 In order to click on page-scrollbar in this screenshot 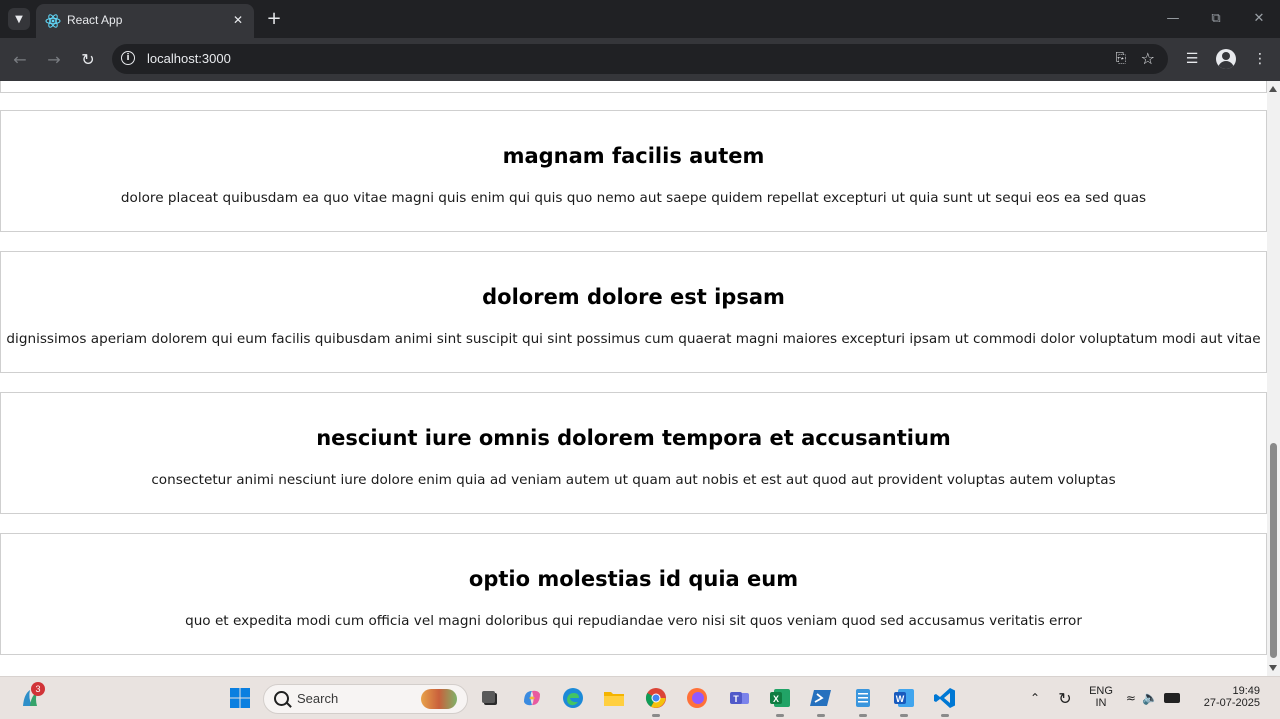, I will do `click(1273, 378)`.